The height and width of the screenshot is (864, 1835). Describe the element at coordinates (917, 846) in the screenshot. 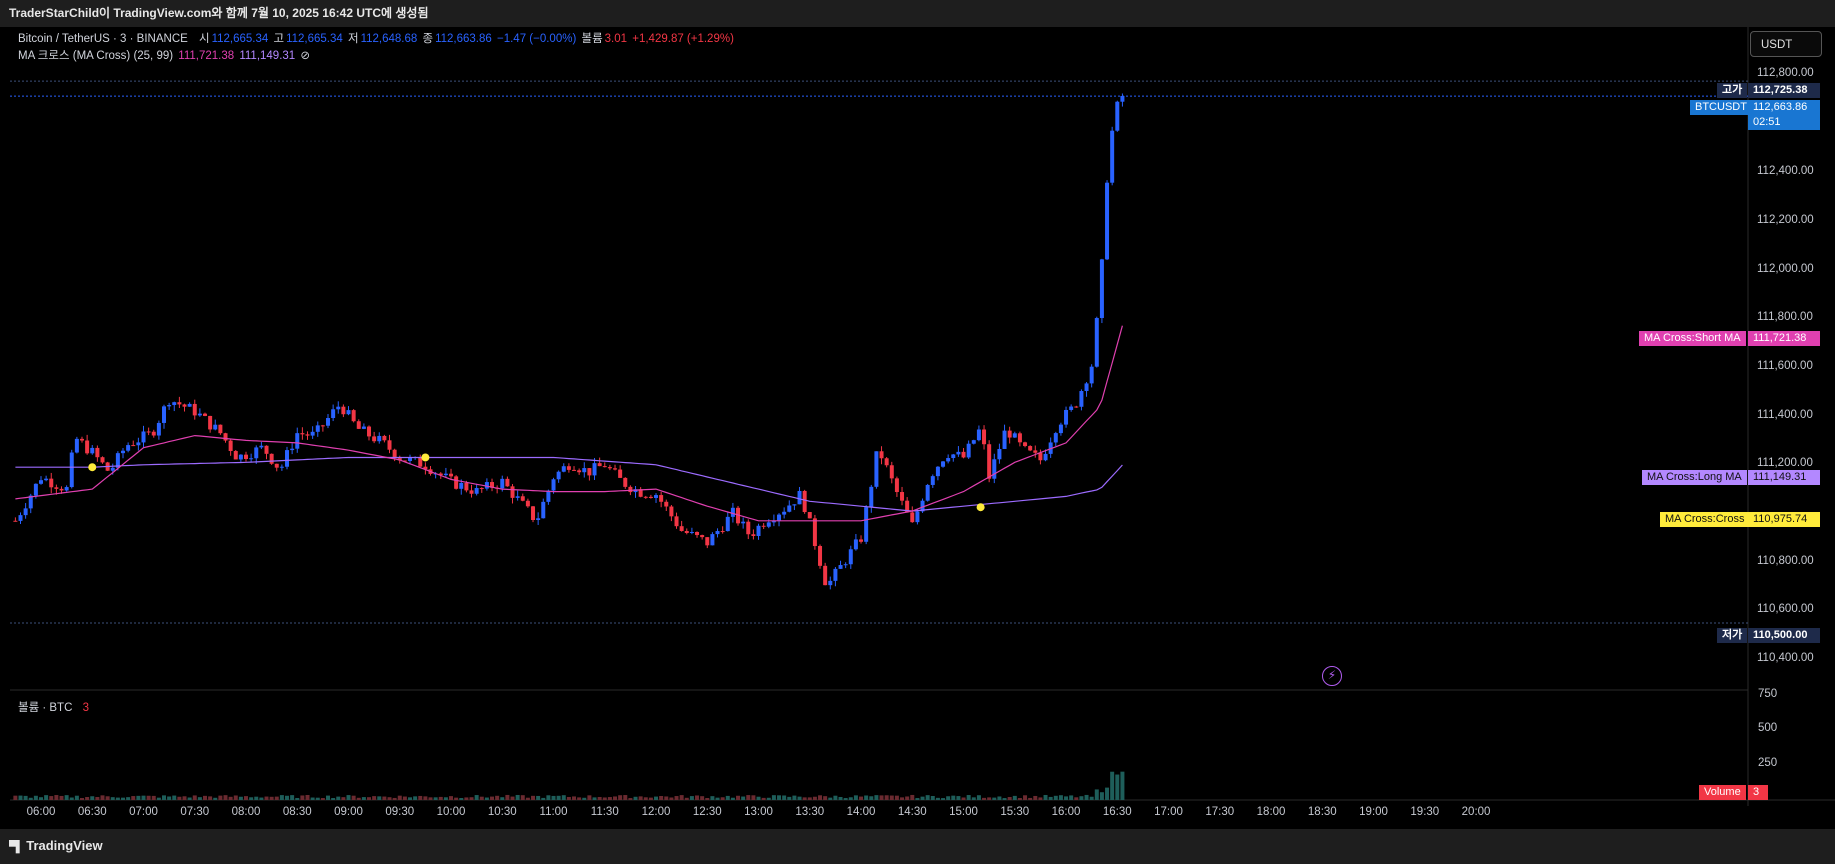

I see `footer-bar` at that location.